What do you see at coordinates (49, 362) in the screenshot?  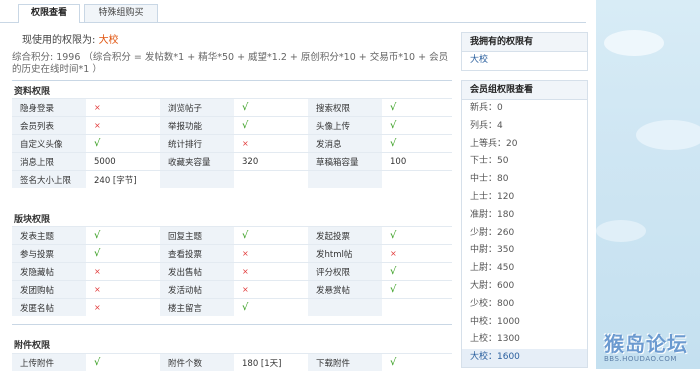 I see `permission-label: 上传附件` at bounding box center [49, 362].